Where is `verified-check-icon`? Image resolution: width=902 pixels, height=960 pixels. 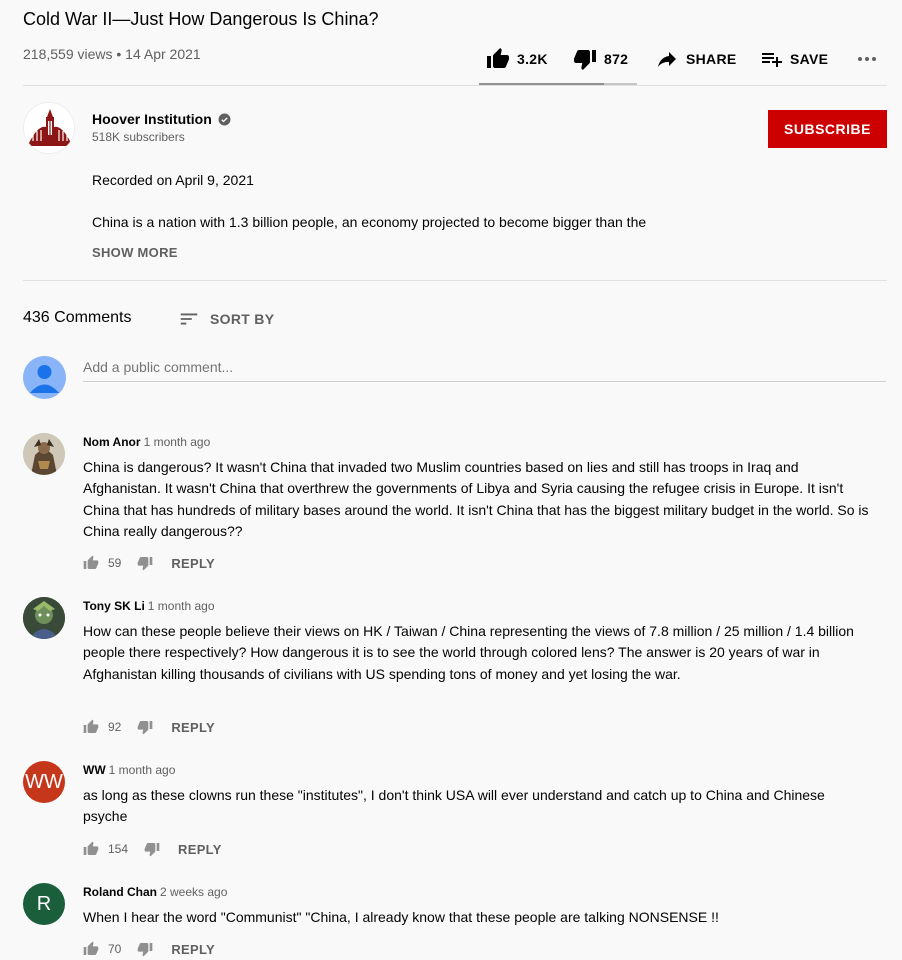
verified-check-icon is located at coordinates (224, 119).